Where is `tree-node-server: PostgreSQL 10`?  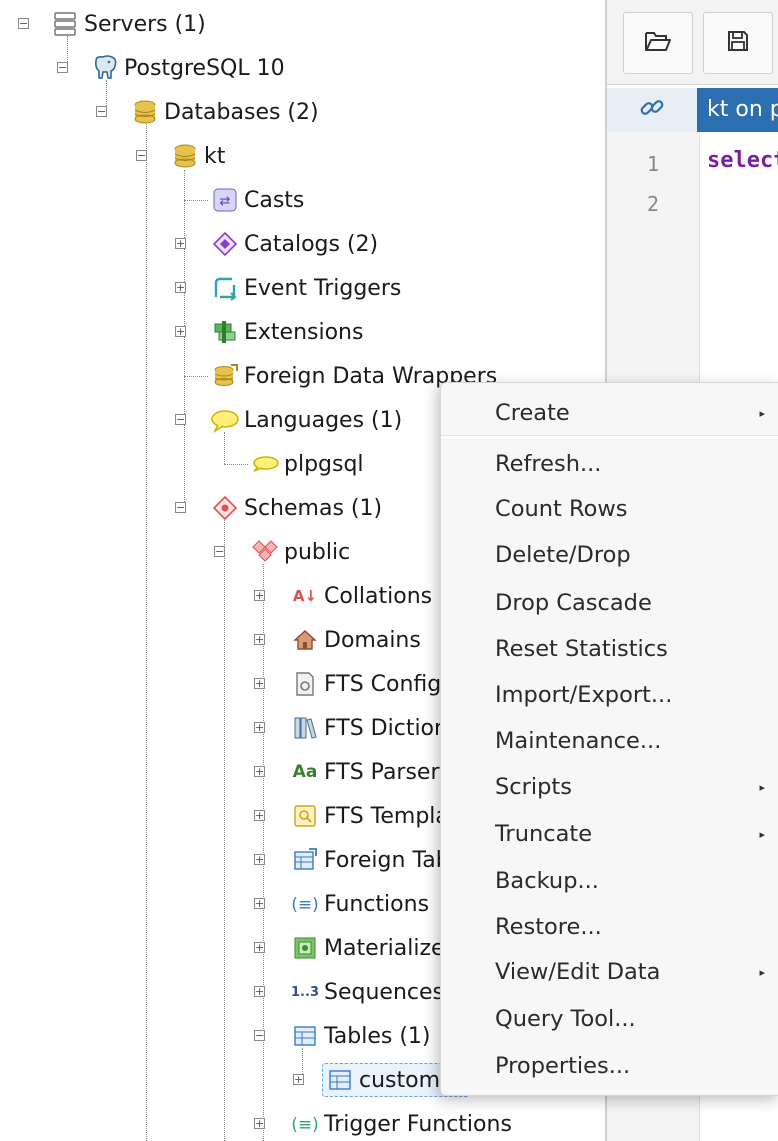
tree-node-server: PostgreSQL 10 is located at coordinates (187, 68).